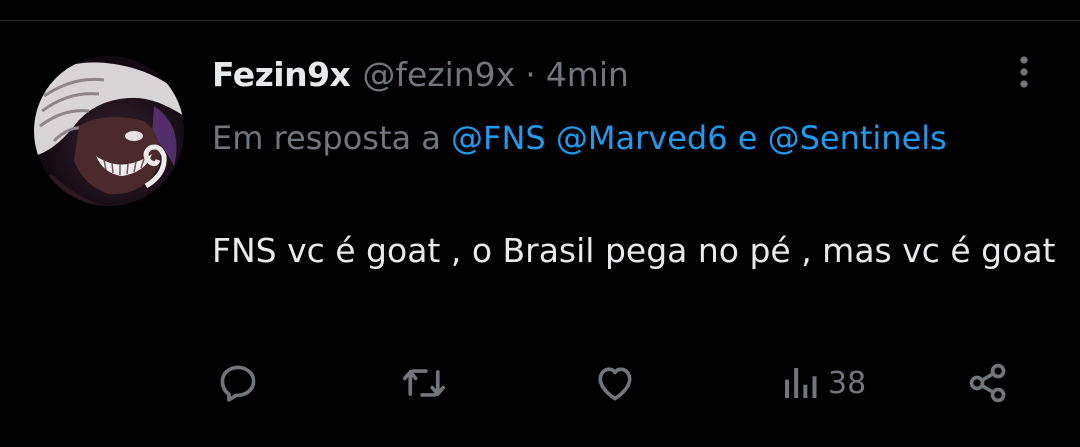 Image resolution: width=1080 pixels, height=447 pixels. What do you see at coordinates (823, 383) in the screenshot?
I see `views-button: 38` at bounding box center [823, 383].